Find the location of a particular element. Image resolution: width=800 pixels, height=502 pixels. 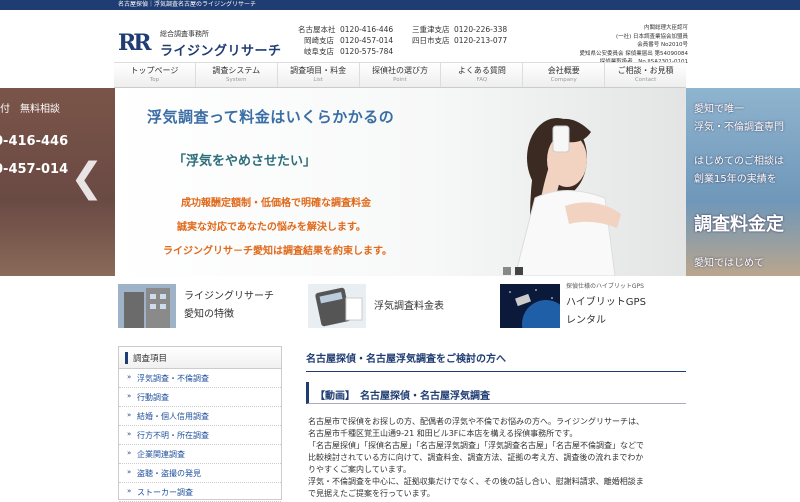

feature-gps-rental: 探偵仕様のハイブリットGPS ハイブリットGPS レンタル is located at coordinates (594, 307).